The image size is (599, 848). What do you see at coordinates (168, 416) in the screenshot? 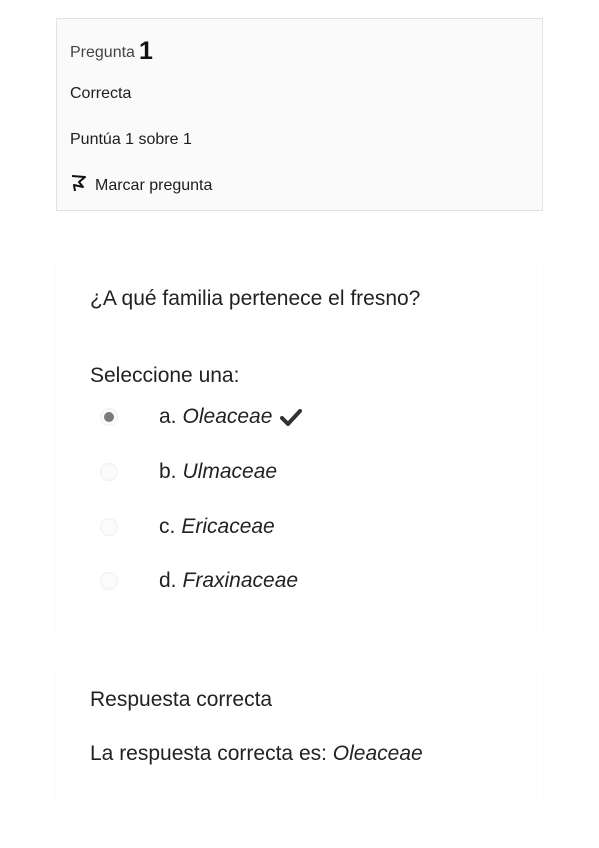
I see `answer-letter: a.` at bounding box center [168, 416].